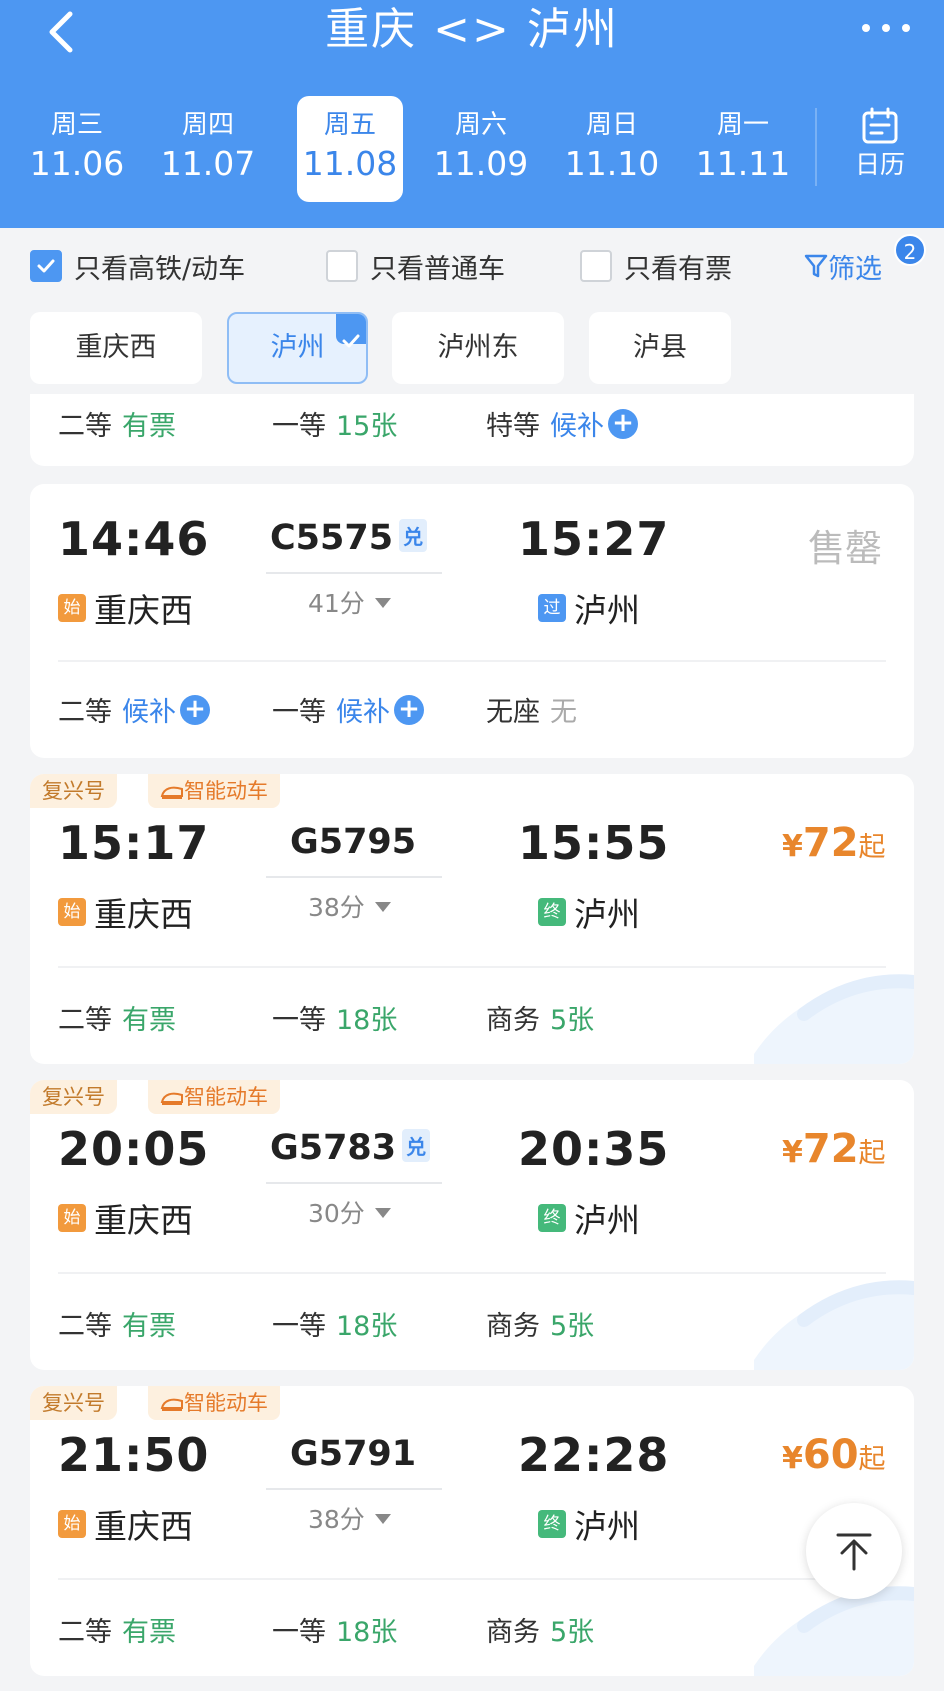 The width and height of the screenshot is (944, 1691). Describe the element at coordinates (872, 847) in the screenshot. I see `price-suffix: 起` at that location.